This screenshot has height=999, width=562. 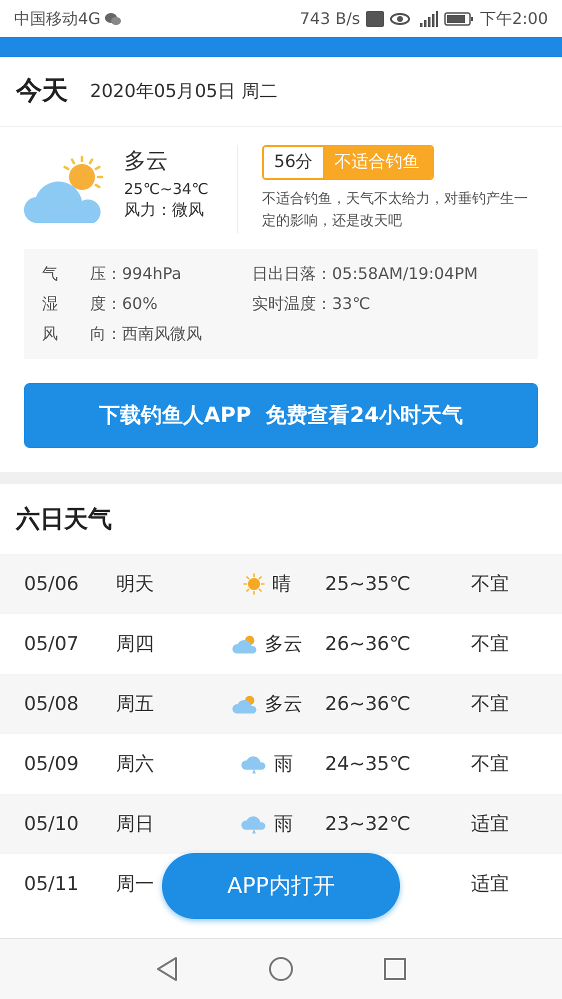 What do you see at coordinates (459, 18) in the screenshot?
I see `battery-icon` at bounding box center [459, 18].